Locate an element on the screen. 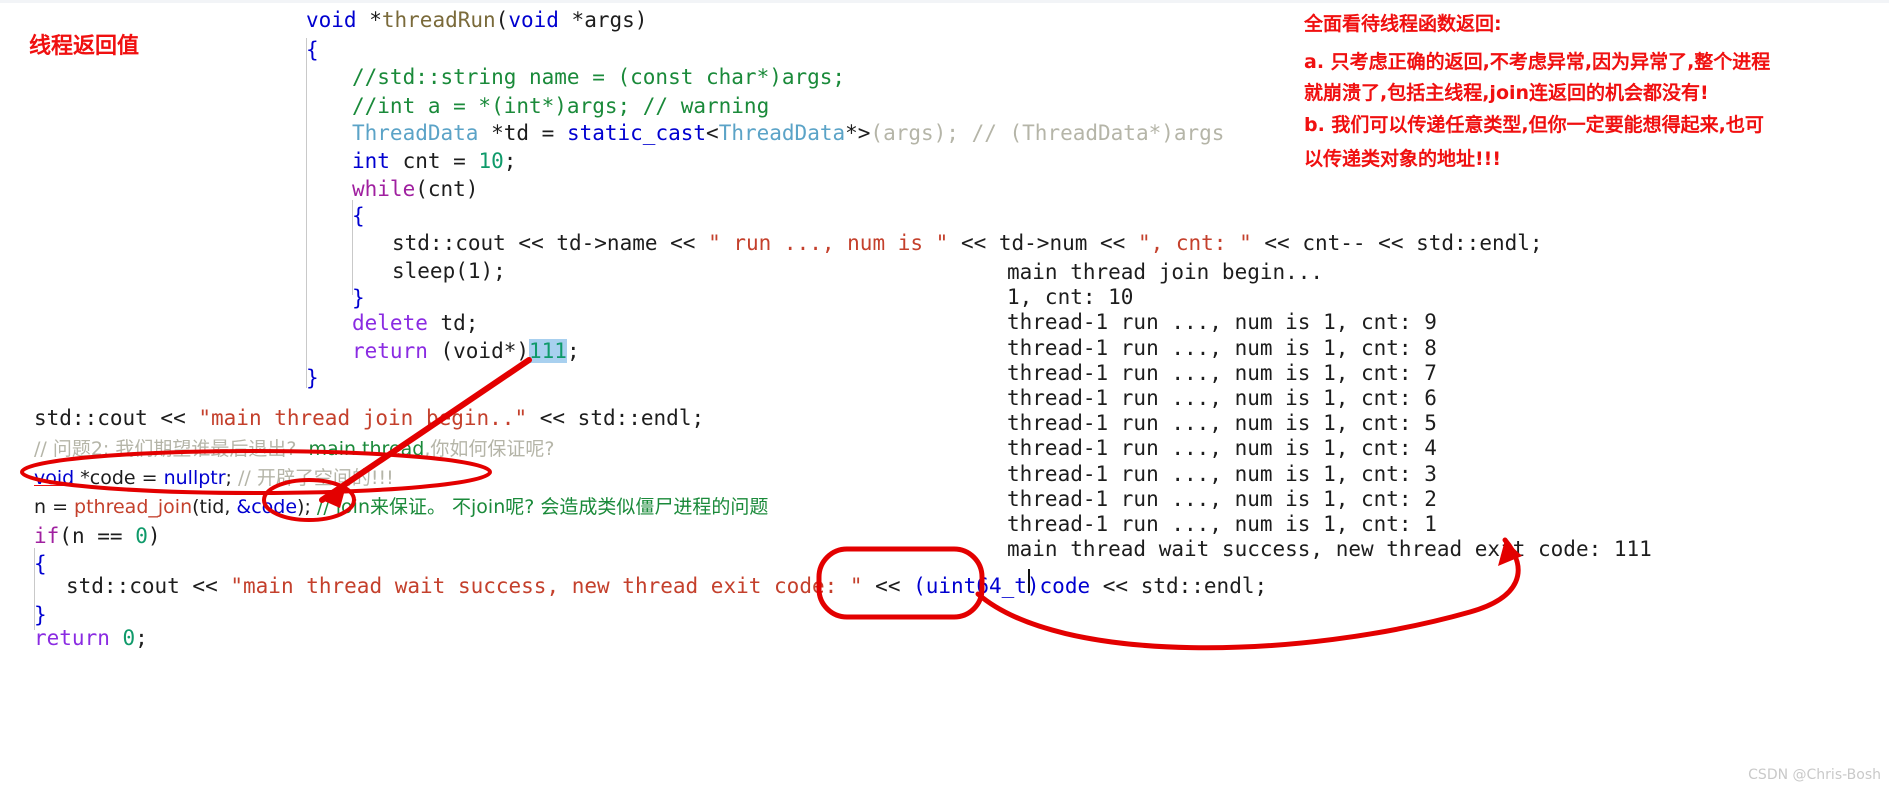  terminal-line: thread-1 run ..., num is 1, cnt: 3 is located at coordinates (1222, 473).